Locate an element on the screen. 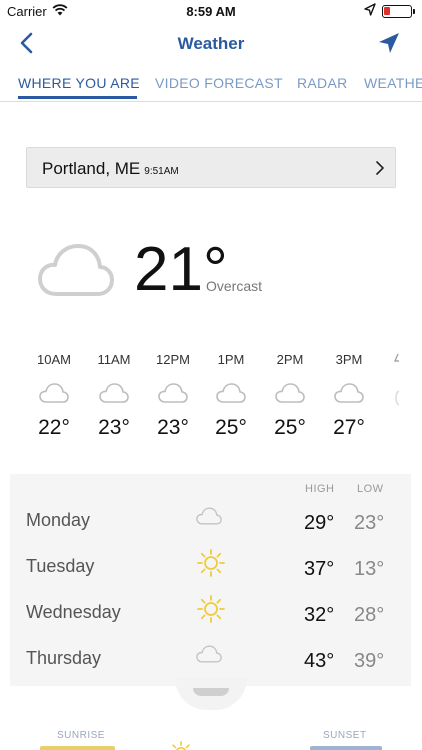 The width and height of the screenshot is (422, 750). hourly-item: 11AM 23° is located at coordinates (114, 396).